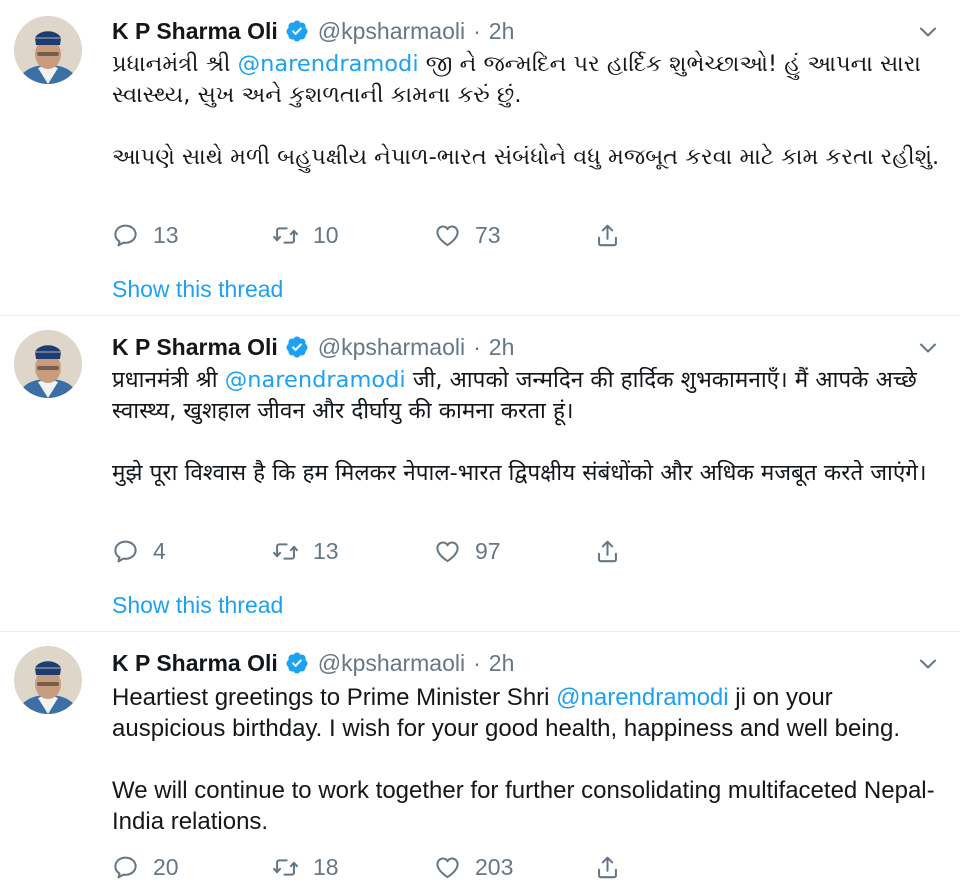 This screenshot has height=895, width=960. What do you see at coordinates (392, 235) in the screenshot?
I see `tweet-actions: 13 10 73` at bounding box center [392, 235].